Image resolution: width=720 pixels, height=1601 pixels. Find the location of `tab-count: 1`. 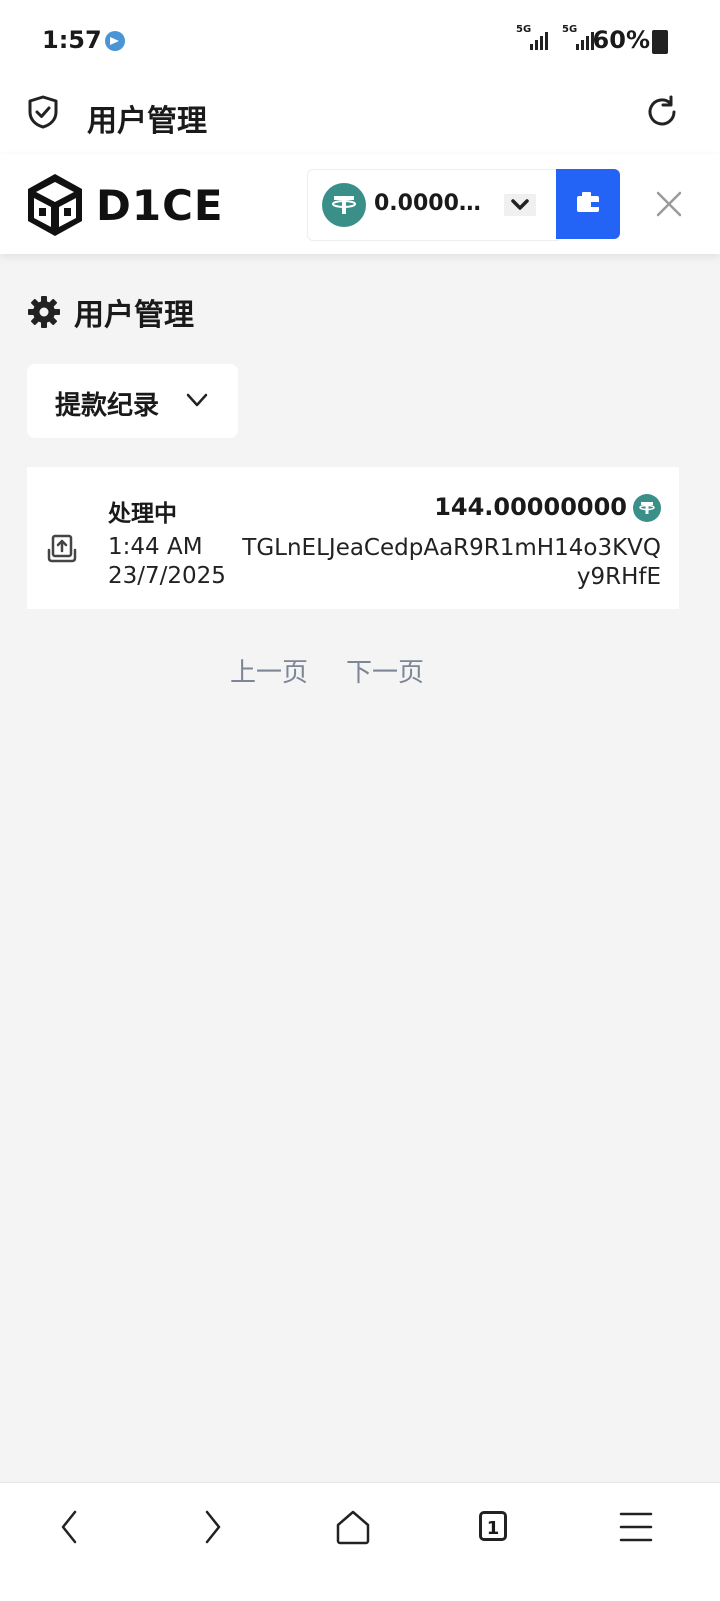

tab-count: 1 is located at coordinates (493, 1526).